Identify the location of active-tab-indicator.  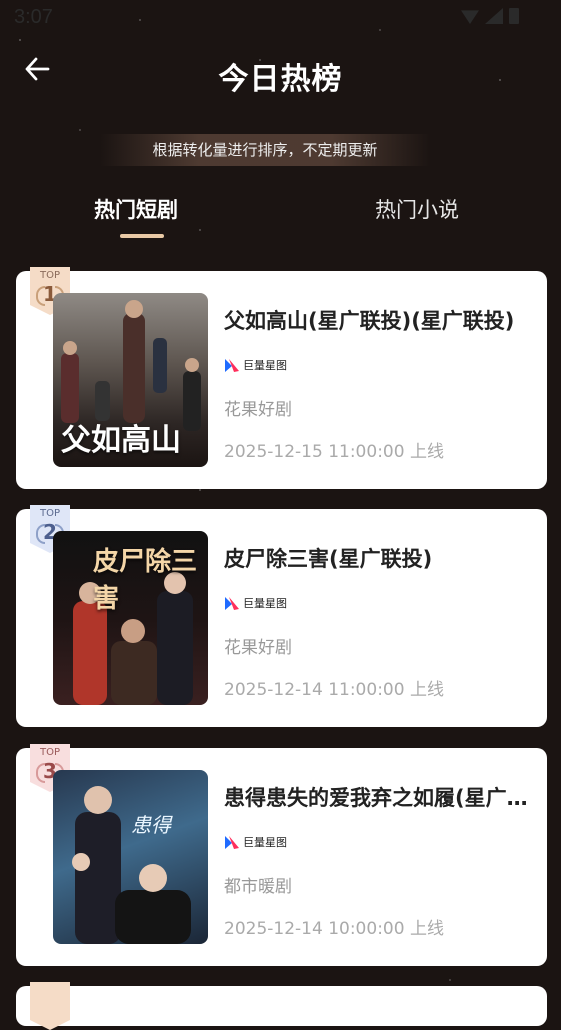
(142, 236).